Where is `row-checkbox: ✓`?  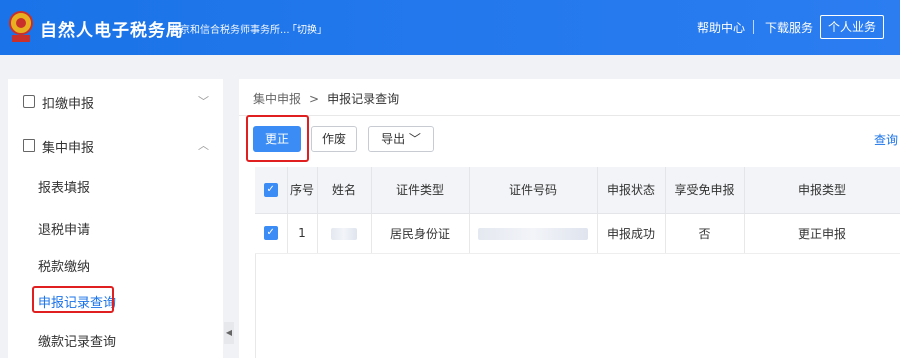 row-checkbox: ✓ is located at coordinates (271, 233).